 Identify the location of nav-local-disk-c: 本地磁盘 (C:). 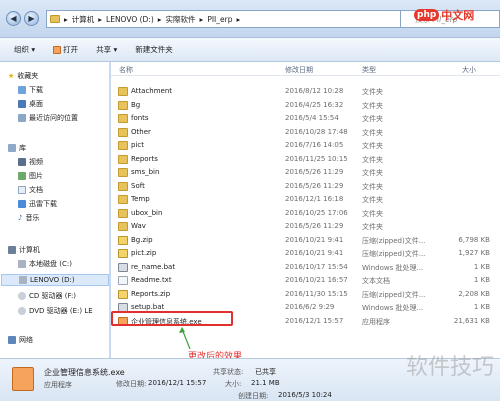
(45, 264).